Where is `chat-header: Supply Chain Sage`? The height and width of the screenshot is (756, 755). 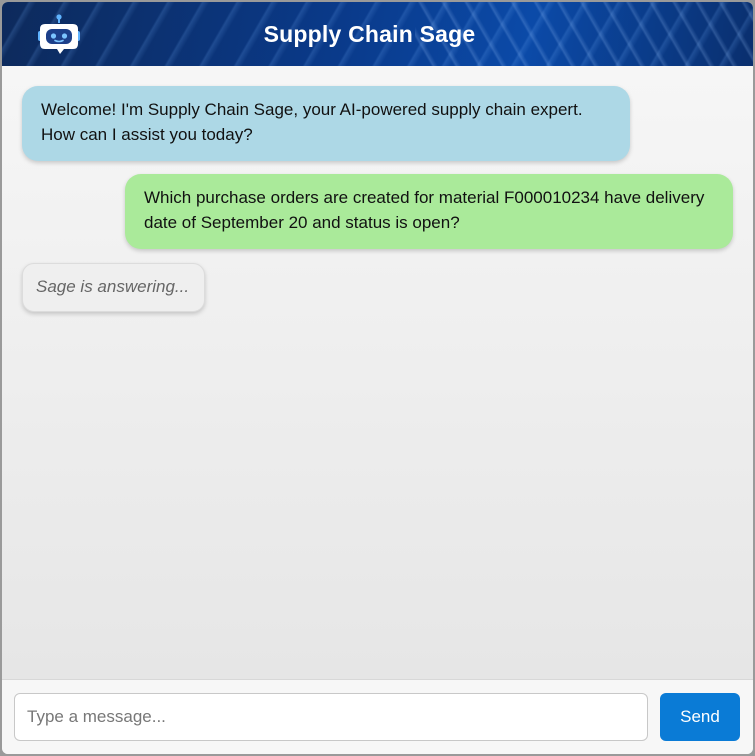 chat-header: Supply Chain Sage is located at coordinates (377, 34).